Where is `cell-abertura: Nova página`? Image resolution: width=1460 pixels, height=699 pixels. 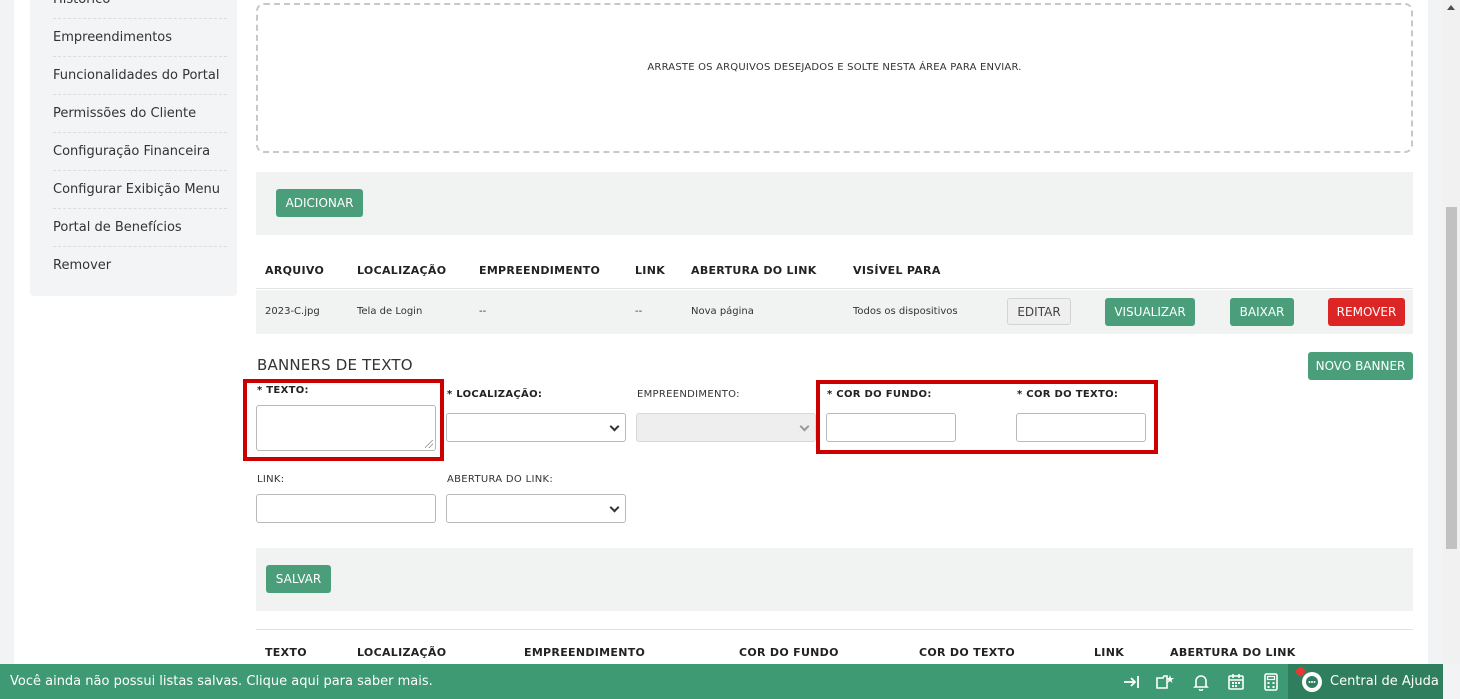 cell-abertura: Nova página is located at coordinates (722, 311).